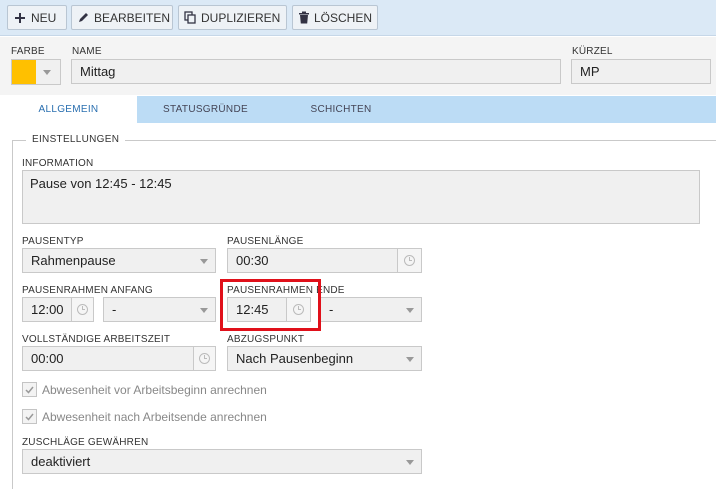  I want to click on information-label: INFORMATION, so click(58, 163).